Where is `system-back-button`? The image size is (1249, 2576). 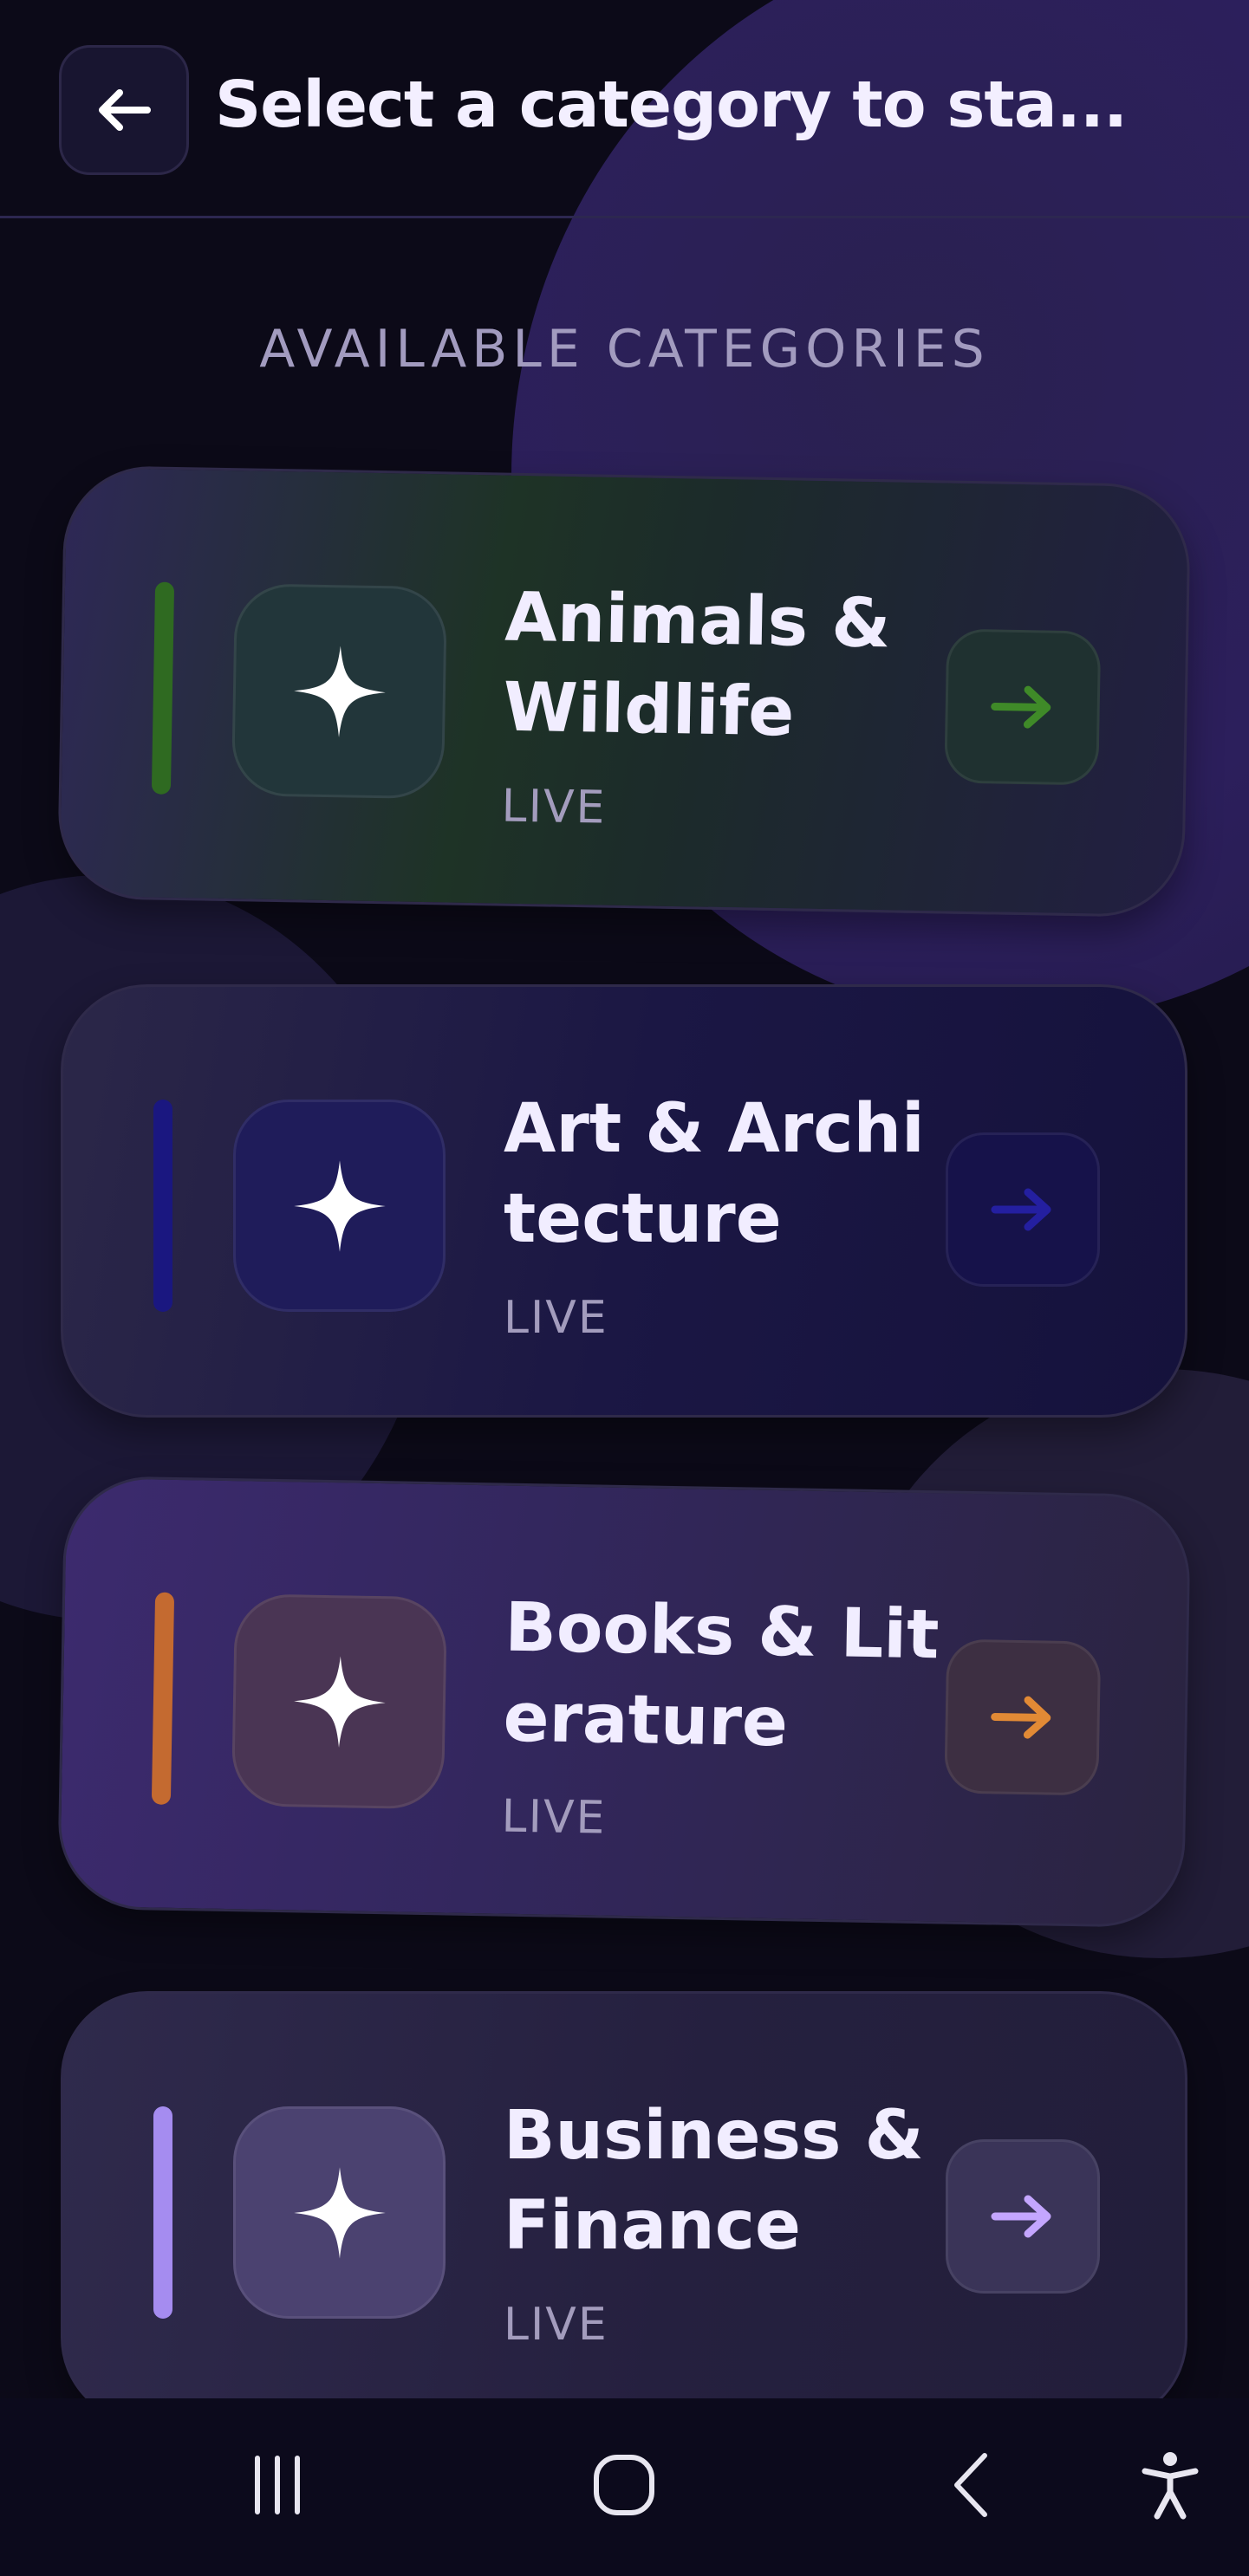
system-back-button is located at coordinates (971, 2485).